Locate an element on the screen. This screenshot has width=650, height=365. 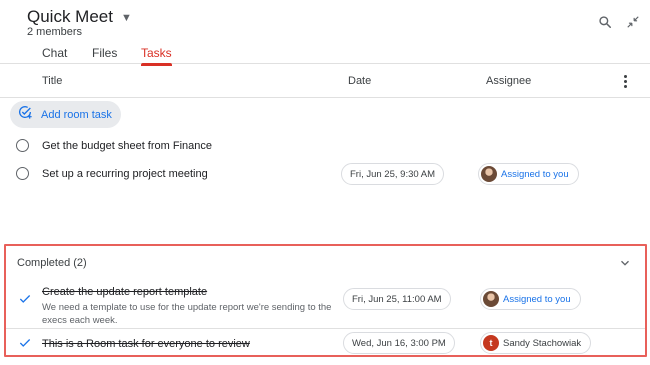
due-date-chip: Fri, Jun 25, 11:00 AM is located at coordinates (397, 299).